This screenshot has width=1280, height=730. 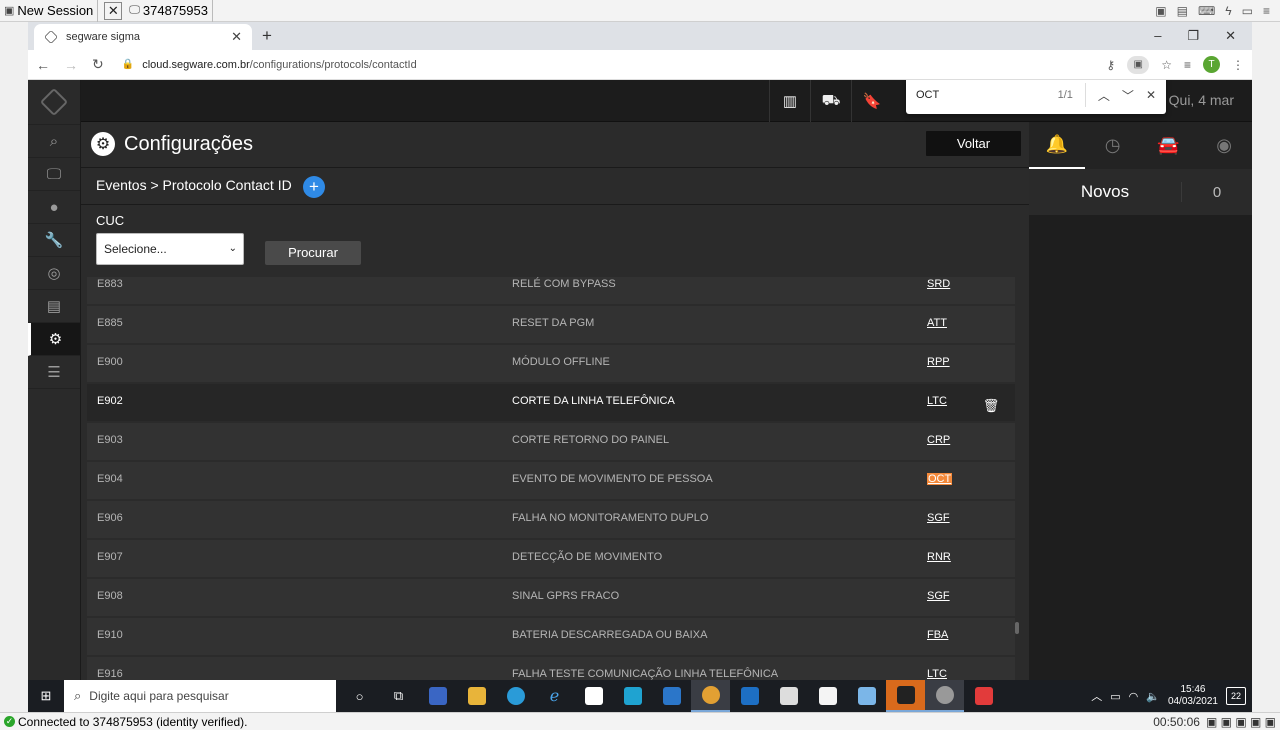 What do you see at coordinates (54, 102) in the screenshot?
I see `app-logo` at bounding box center [54, 102].